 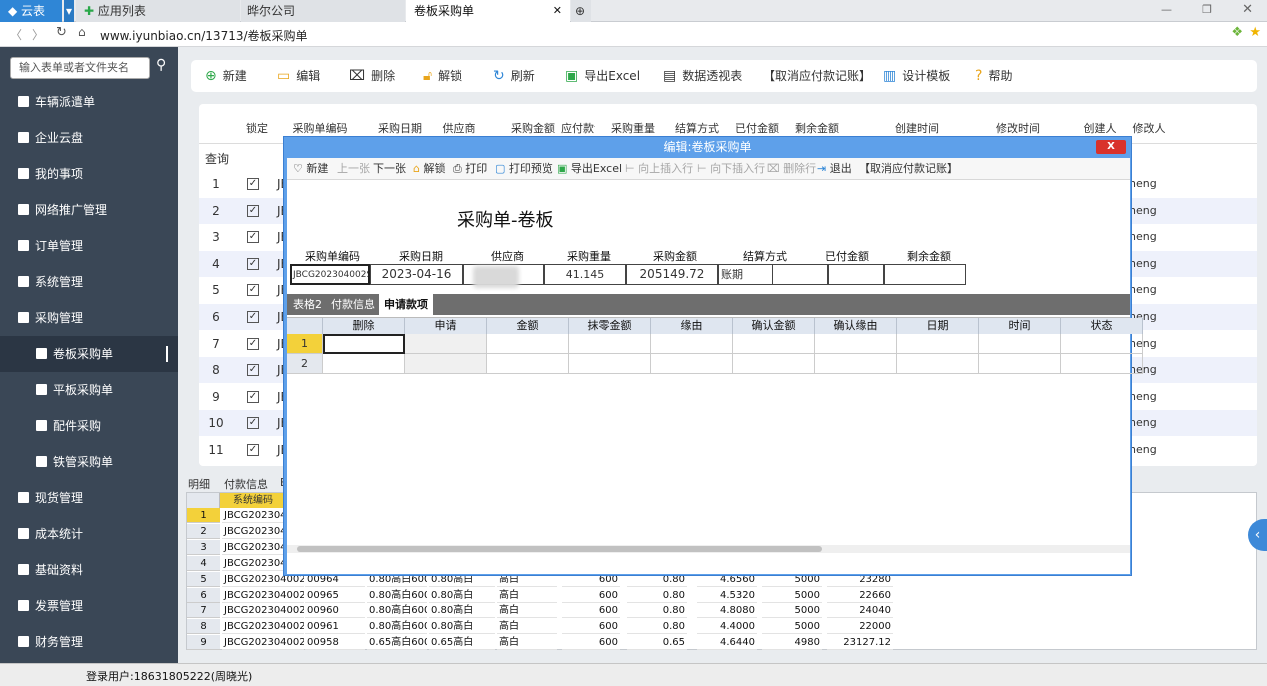 What do you see at coordinates (161, 65) in the screenshot?
I see `search-icon: ⚲` at bounding box center [161, 65].